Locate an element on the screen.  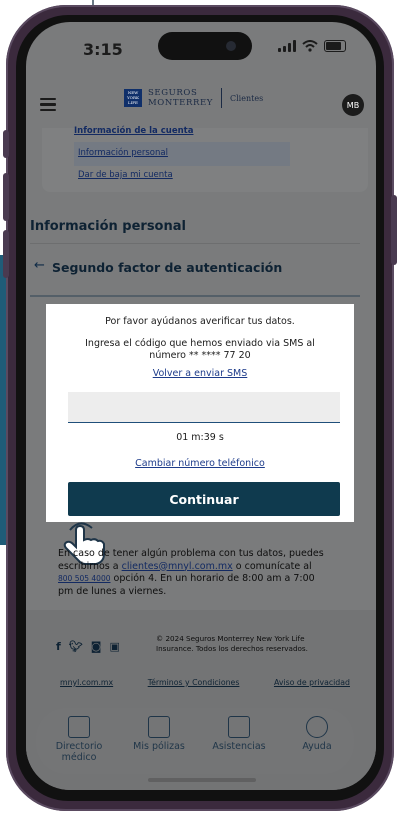
verification-code-input is located at coordinates (204, 407).